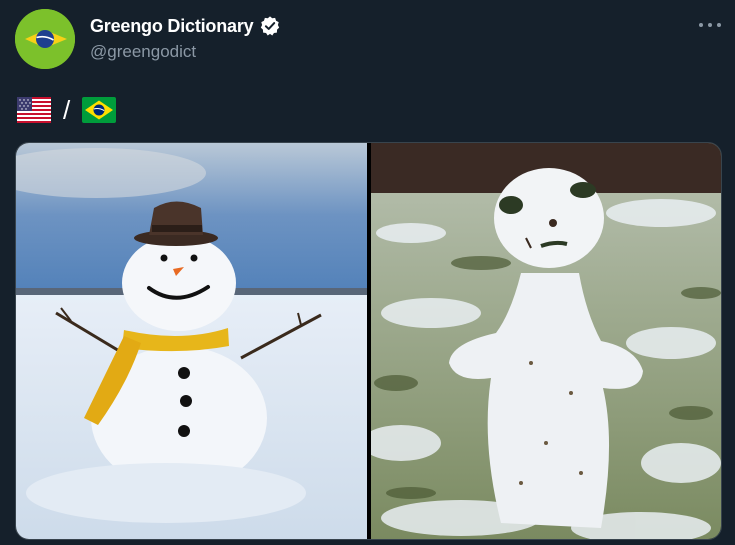  Describe the element at coordinates (172, 26) in the screenshot. I see `display-name: Greengo Dictionary` at that location.